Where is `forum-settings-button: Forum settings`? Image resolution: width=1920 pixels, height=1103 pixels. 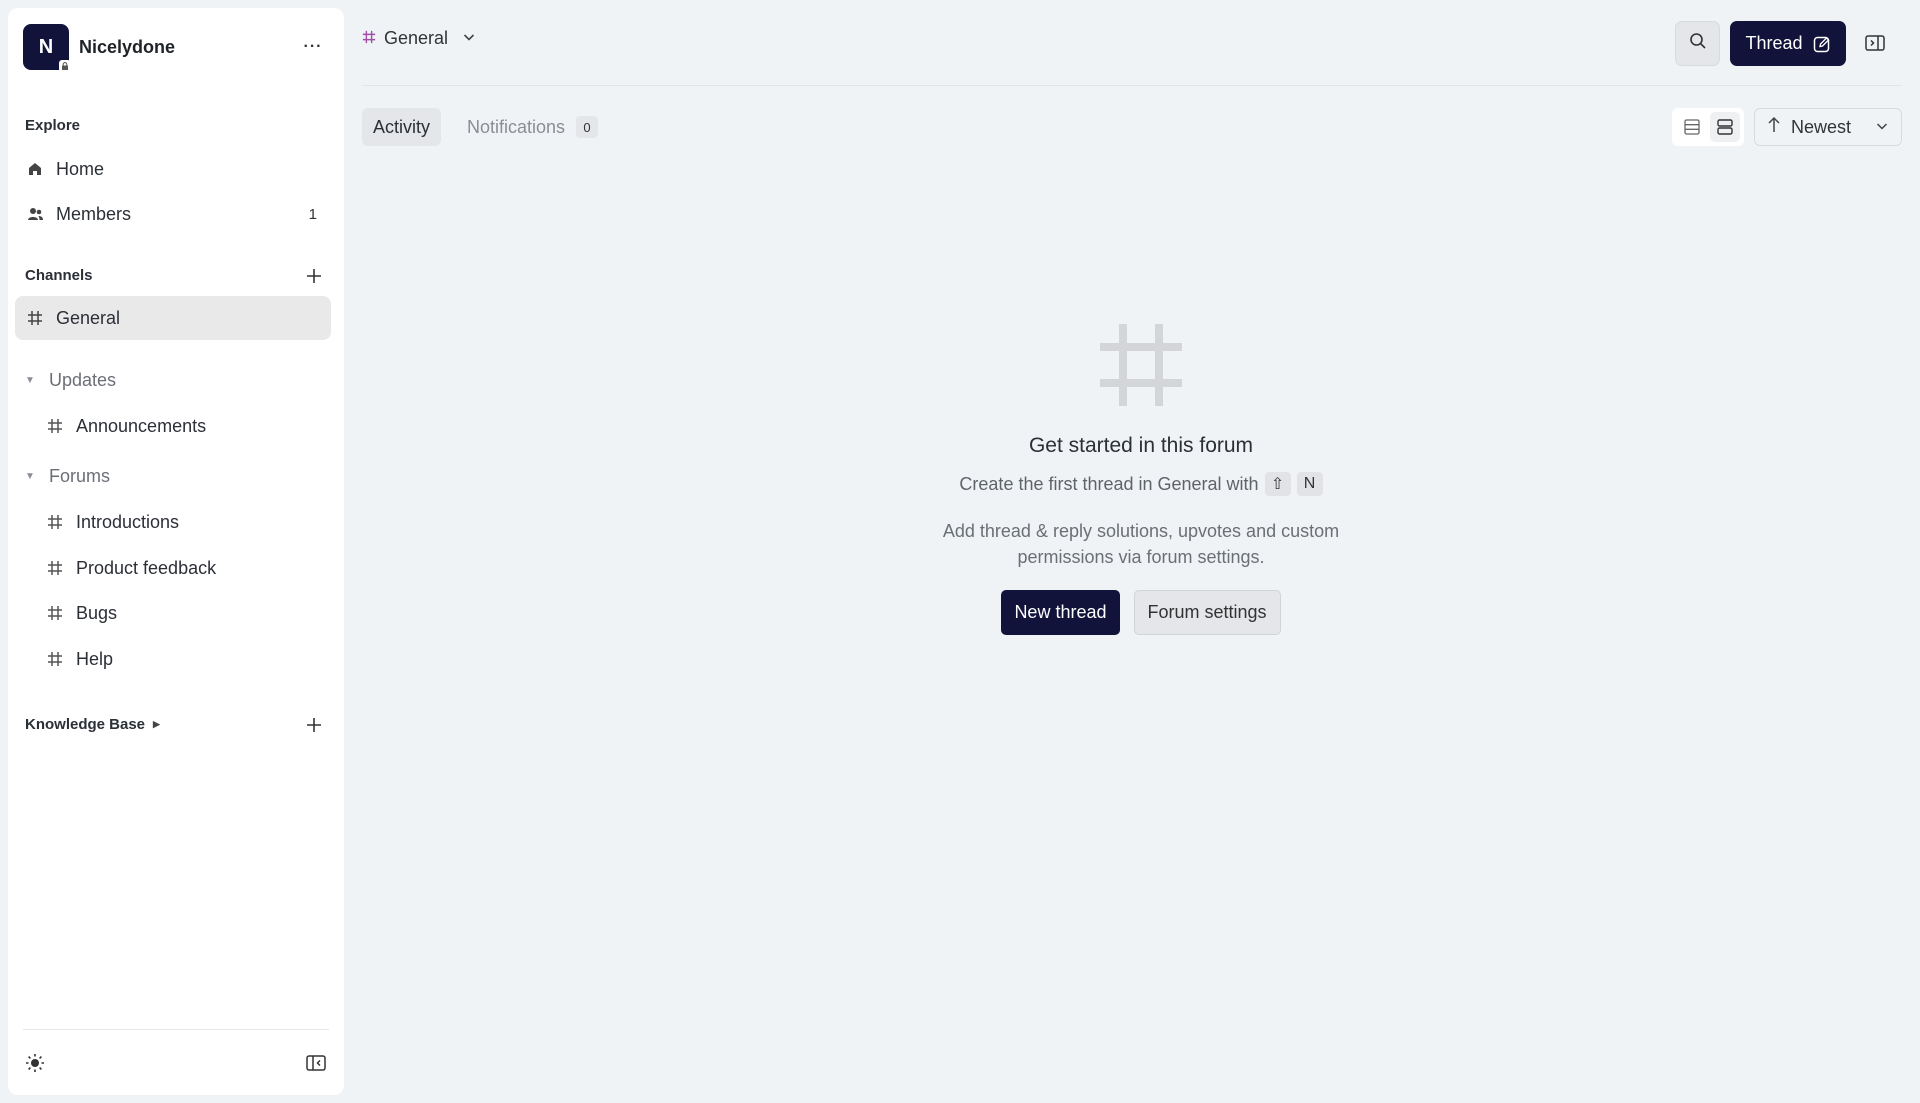
forum-settings-button: Forum settings is located at coordinates (1207, 612).